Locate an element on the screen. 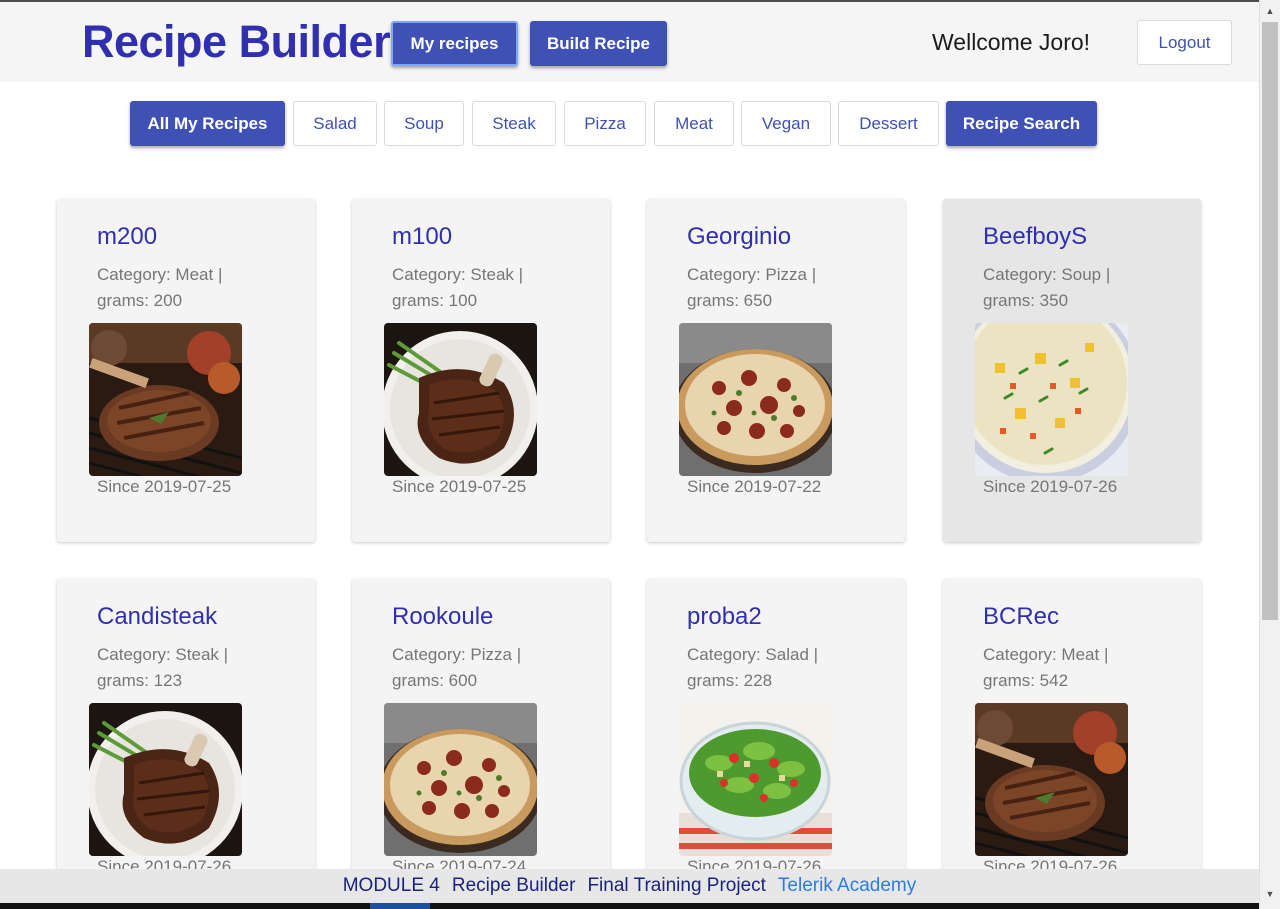  logout-button: Logout is located at coordinates (1184, 42).